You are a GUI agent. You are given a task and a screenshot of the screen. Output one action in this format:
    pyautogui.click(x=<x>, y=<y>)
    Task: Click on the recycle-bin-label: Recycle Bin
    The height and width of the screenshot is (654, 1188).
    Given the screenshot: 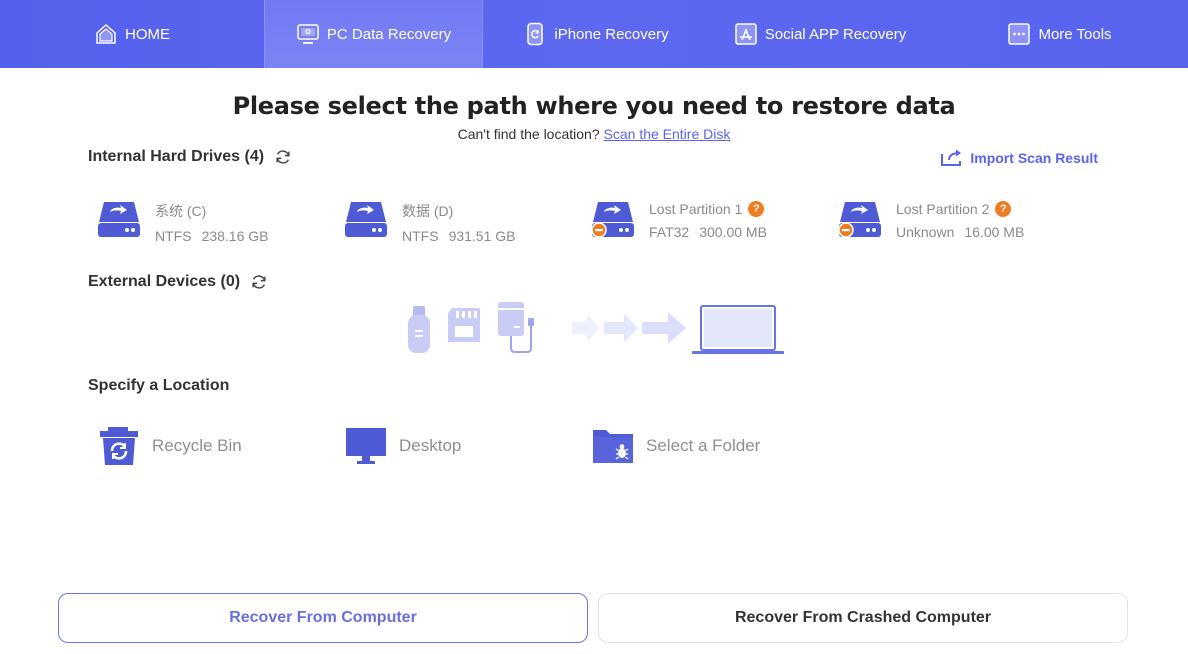 What is the action you would take?
    pyautogui.click(x=197, y=445)
    